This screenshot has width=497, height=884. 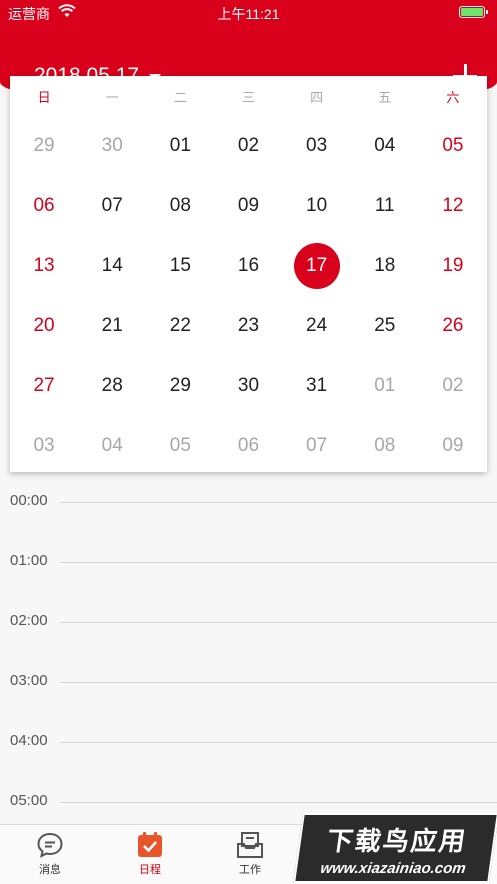 I want to click on hour-row: 00:00, so click(x=248, y=502).